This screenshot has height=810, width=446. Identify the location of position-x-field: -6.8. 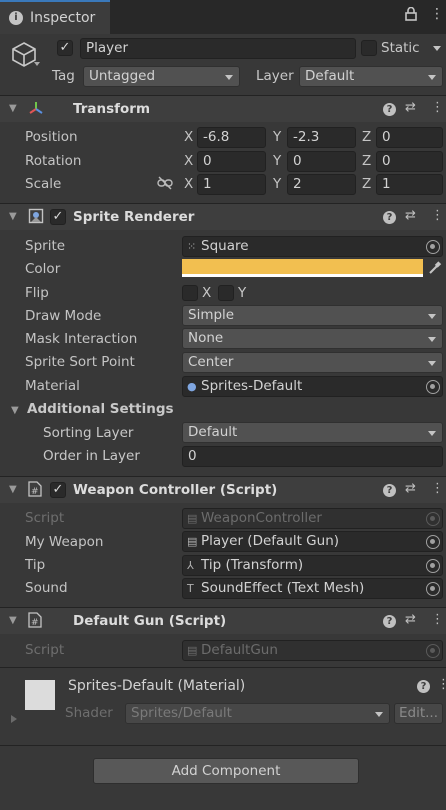
(231, 137).